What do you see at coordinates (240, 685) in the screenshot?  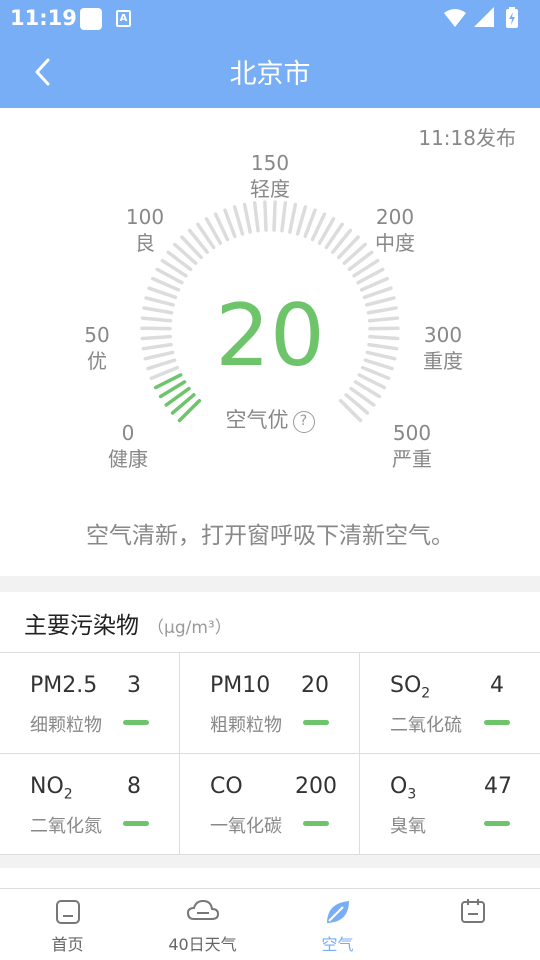 I see `pollutant-name: PM10` at bounding box center [240, 685].